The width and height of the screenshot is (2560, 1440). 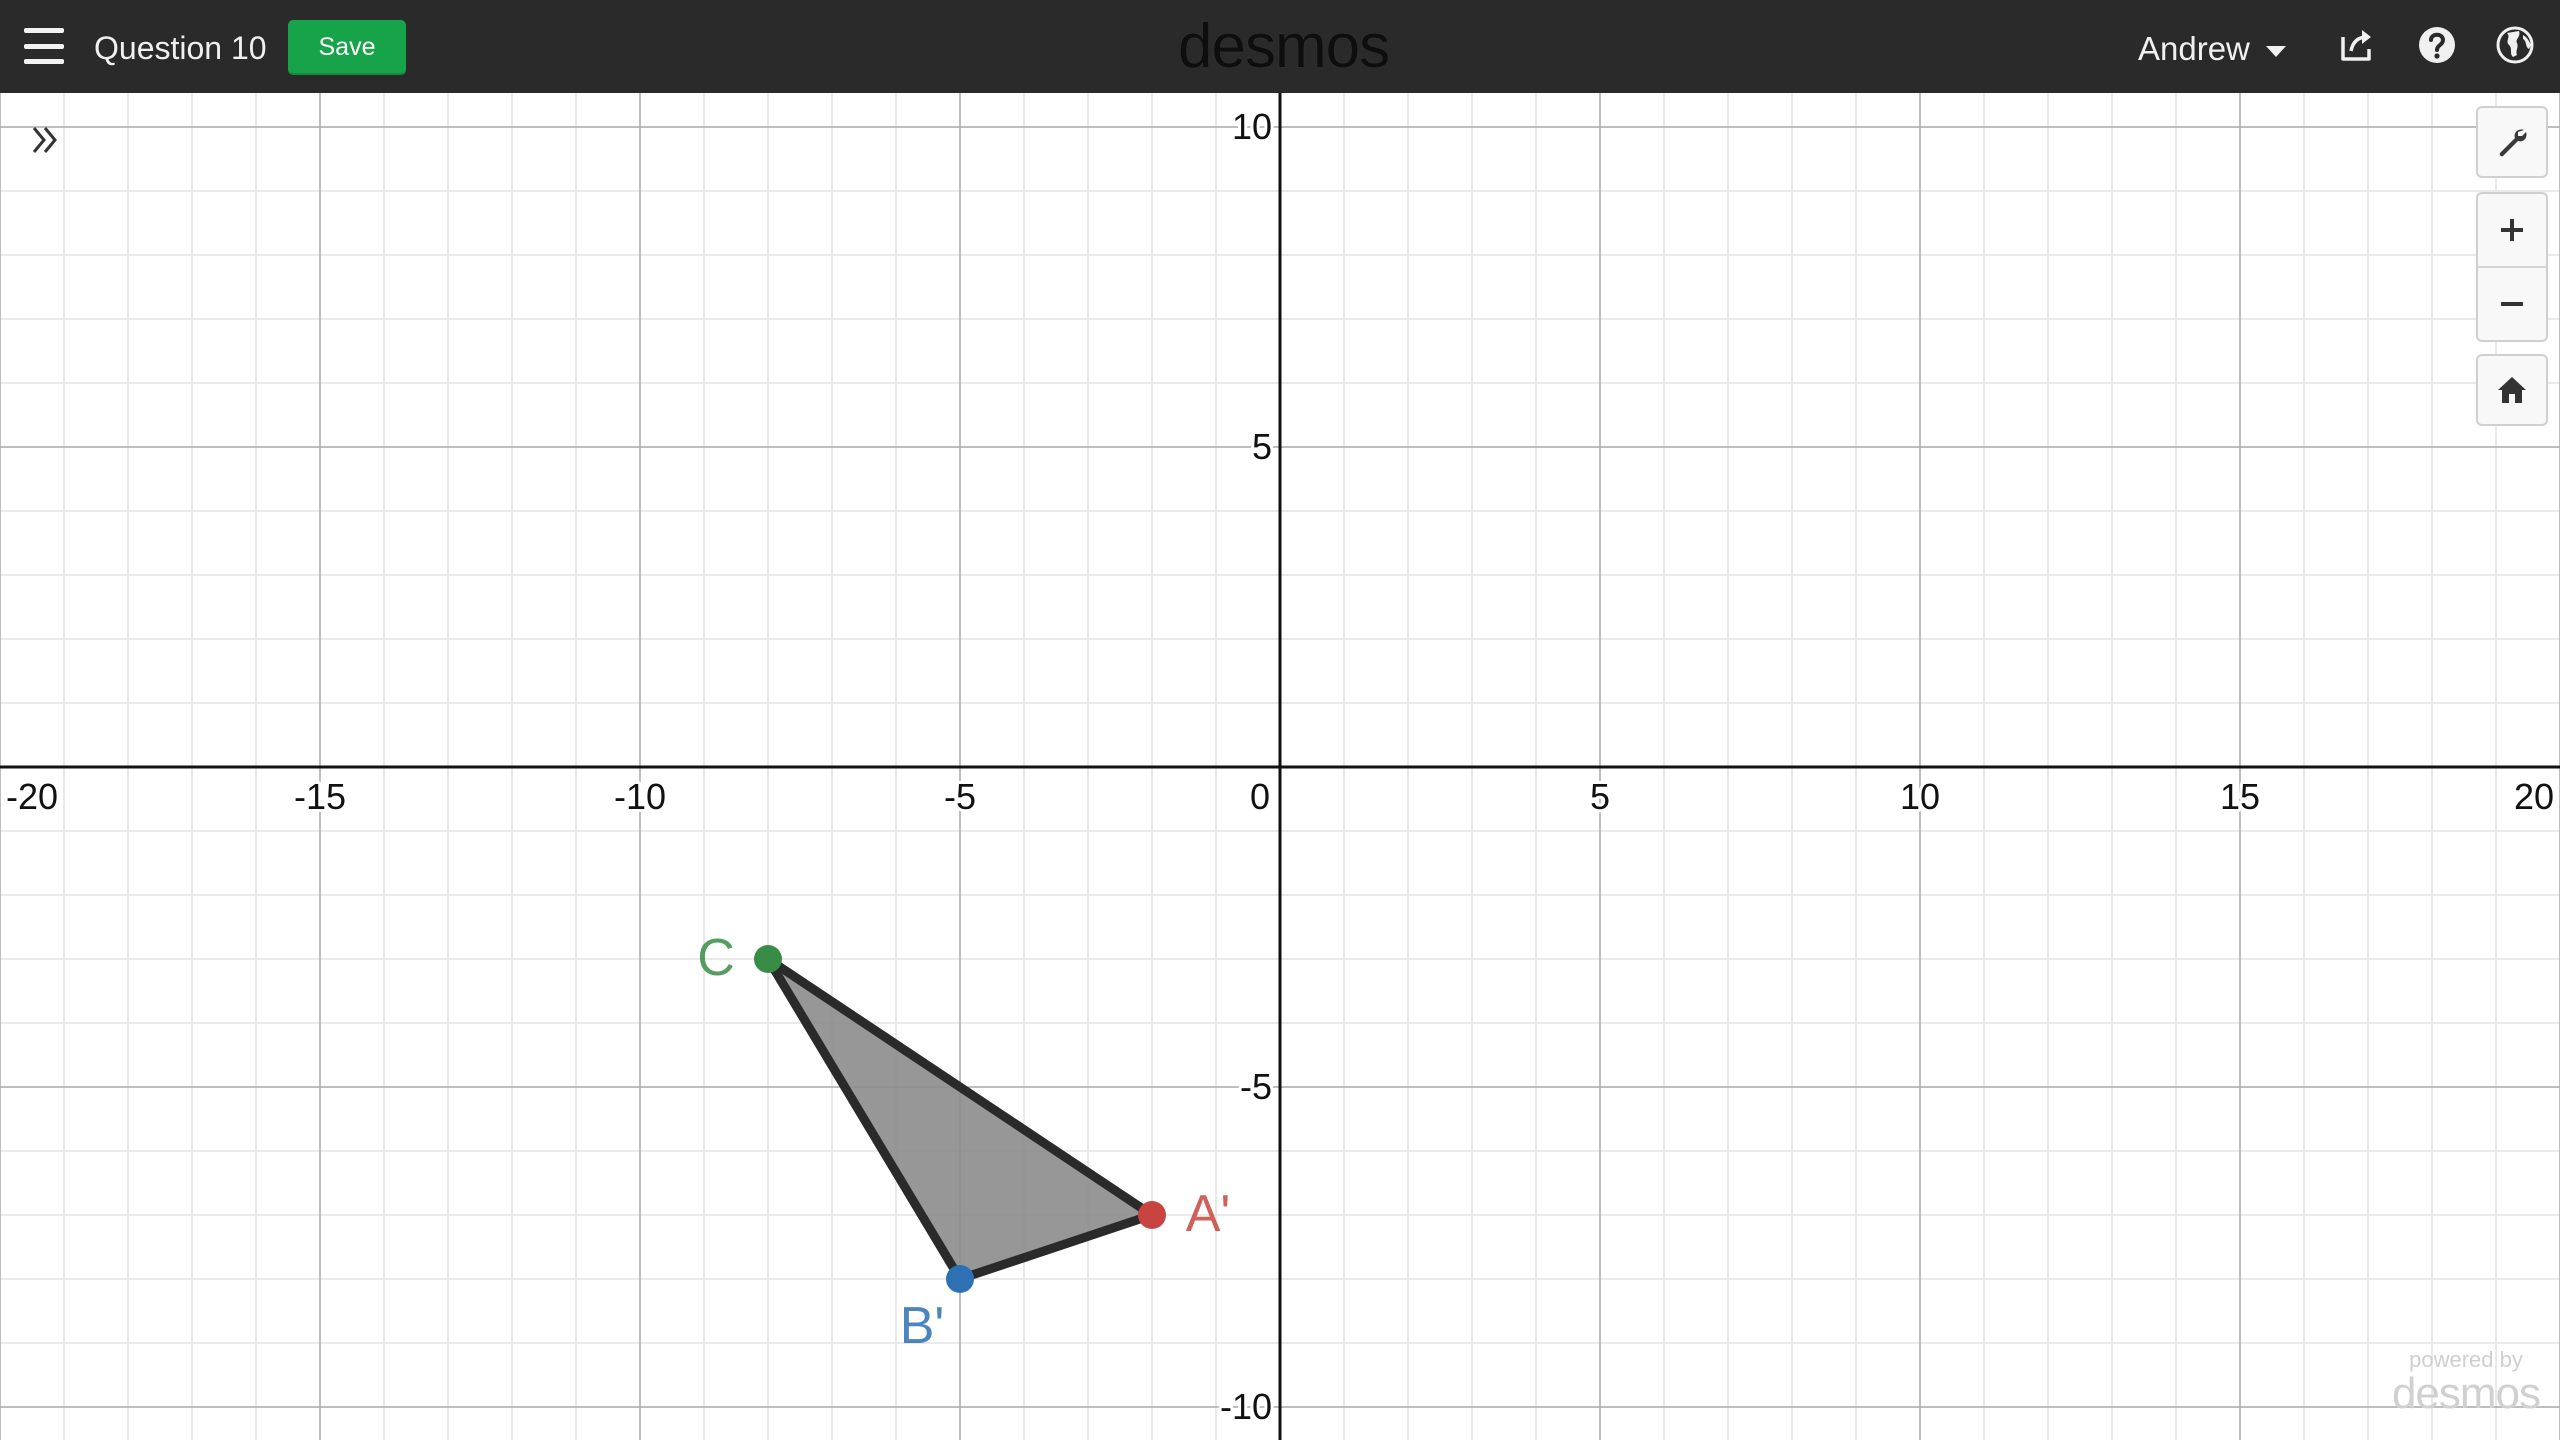 What do you see at coordinates (1246, 1406) in the screenshot?
I see `y-tick-label: -10` at bounding box center [1246, 1406].